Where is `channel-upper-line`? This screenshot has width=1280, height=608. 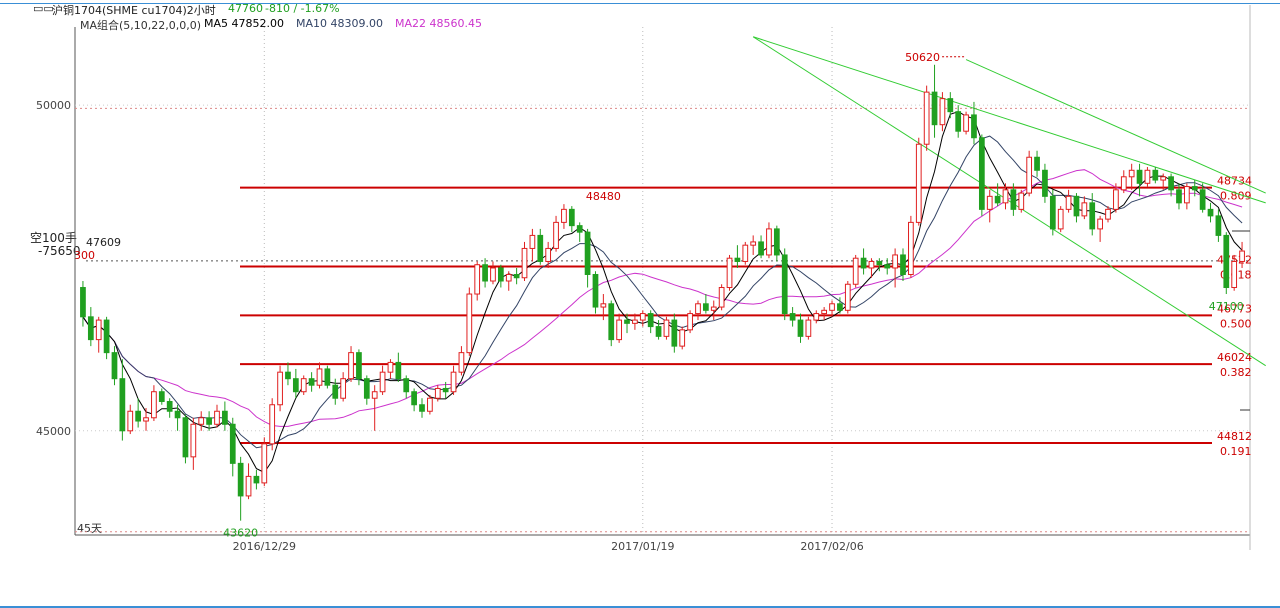
channel-upper-line is located at coordinates (1009, 120).